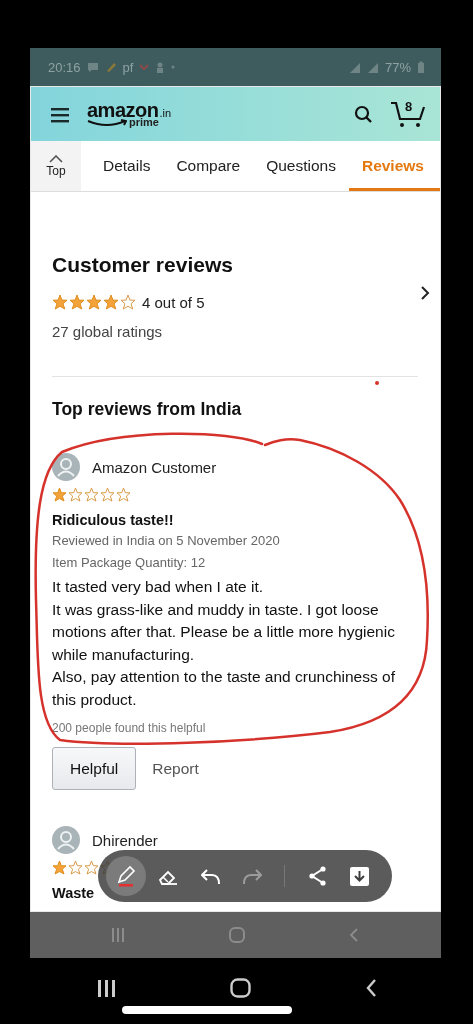 The width and height of the screenshot is (473, 1024). What do you see at coordinates (158, 587) in the screenshot?
I see `review-text: It tasted very bad when I ate it.` at bounding box center [158, 587].